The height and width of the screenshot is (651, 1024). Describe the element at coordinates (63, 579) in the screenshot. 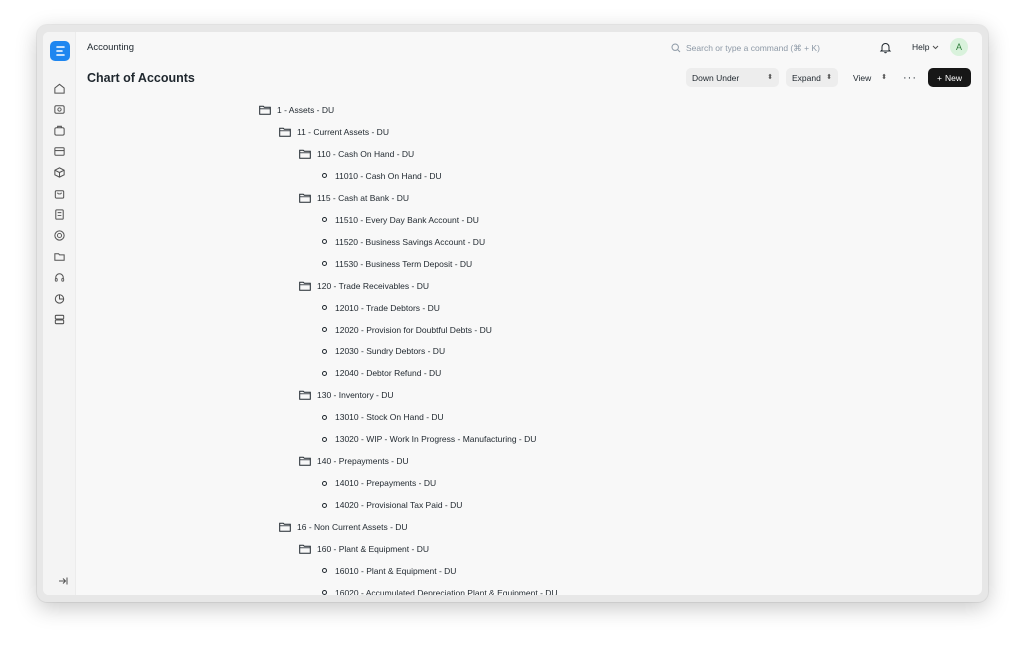

I see `collapse-sidebar-icon` at that location.